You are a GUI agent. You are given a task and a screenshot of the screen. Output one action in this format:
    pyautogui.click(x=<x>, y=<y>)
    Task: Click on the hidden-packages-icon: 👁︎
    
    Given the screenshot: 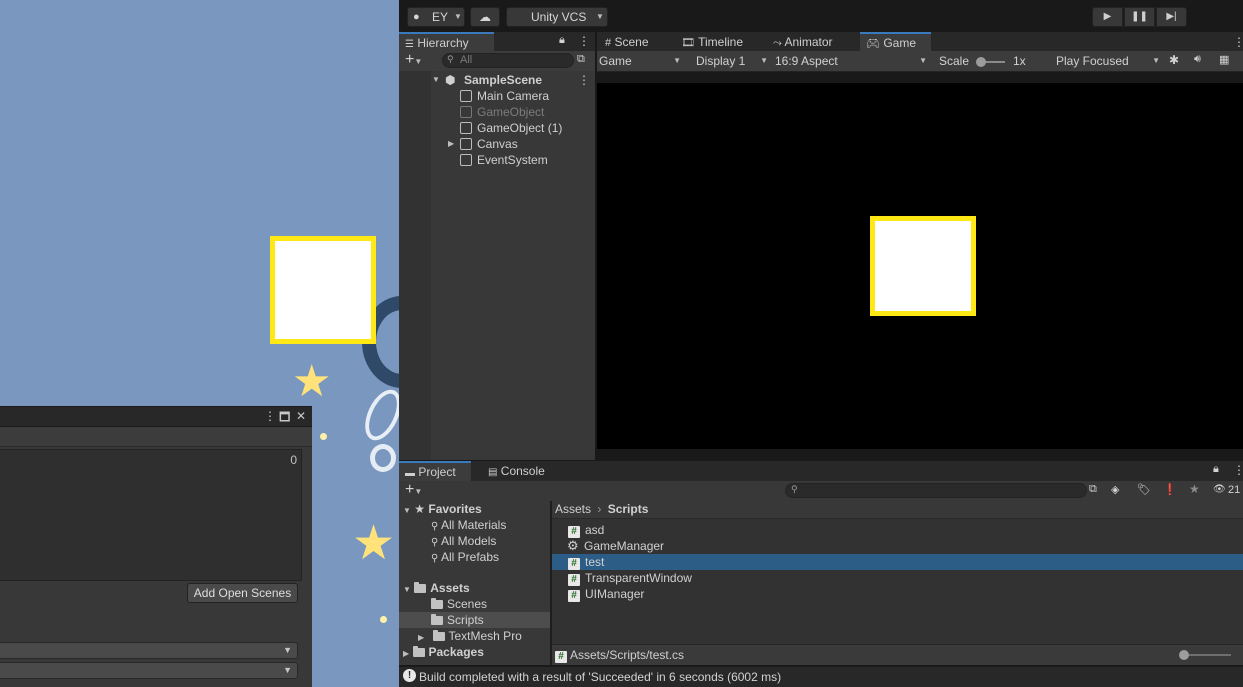 What is the action you would take?
    pyautogui.click(x=1219, y=489)
    